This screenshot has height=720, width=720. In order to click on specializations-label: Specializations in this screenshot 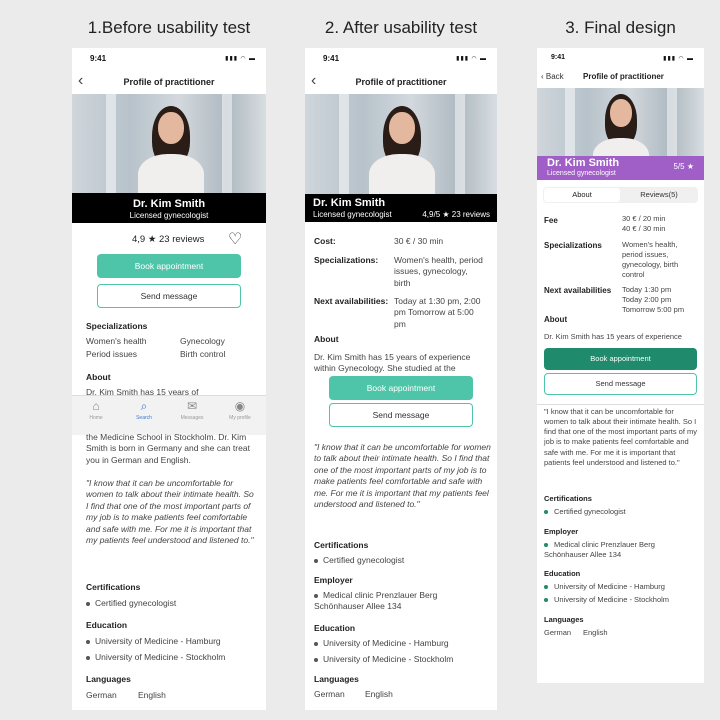, I will do `click(573, 245)`.